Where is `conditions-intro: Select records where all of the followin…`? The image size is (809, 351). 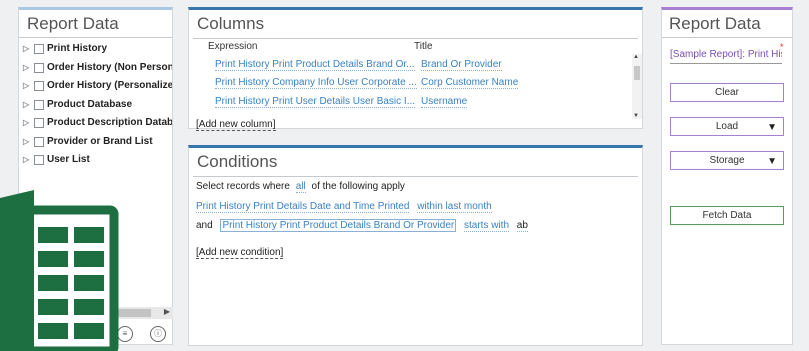 conditions-intro: Select records where all of the followin… is located at coordinates (300, 187).